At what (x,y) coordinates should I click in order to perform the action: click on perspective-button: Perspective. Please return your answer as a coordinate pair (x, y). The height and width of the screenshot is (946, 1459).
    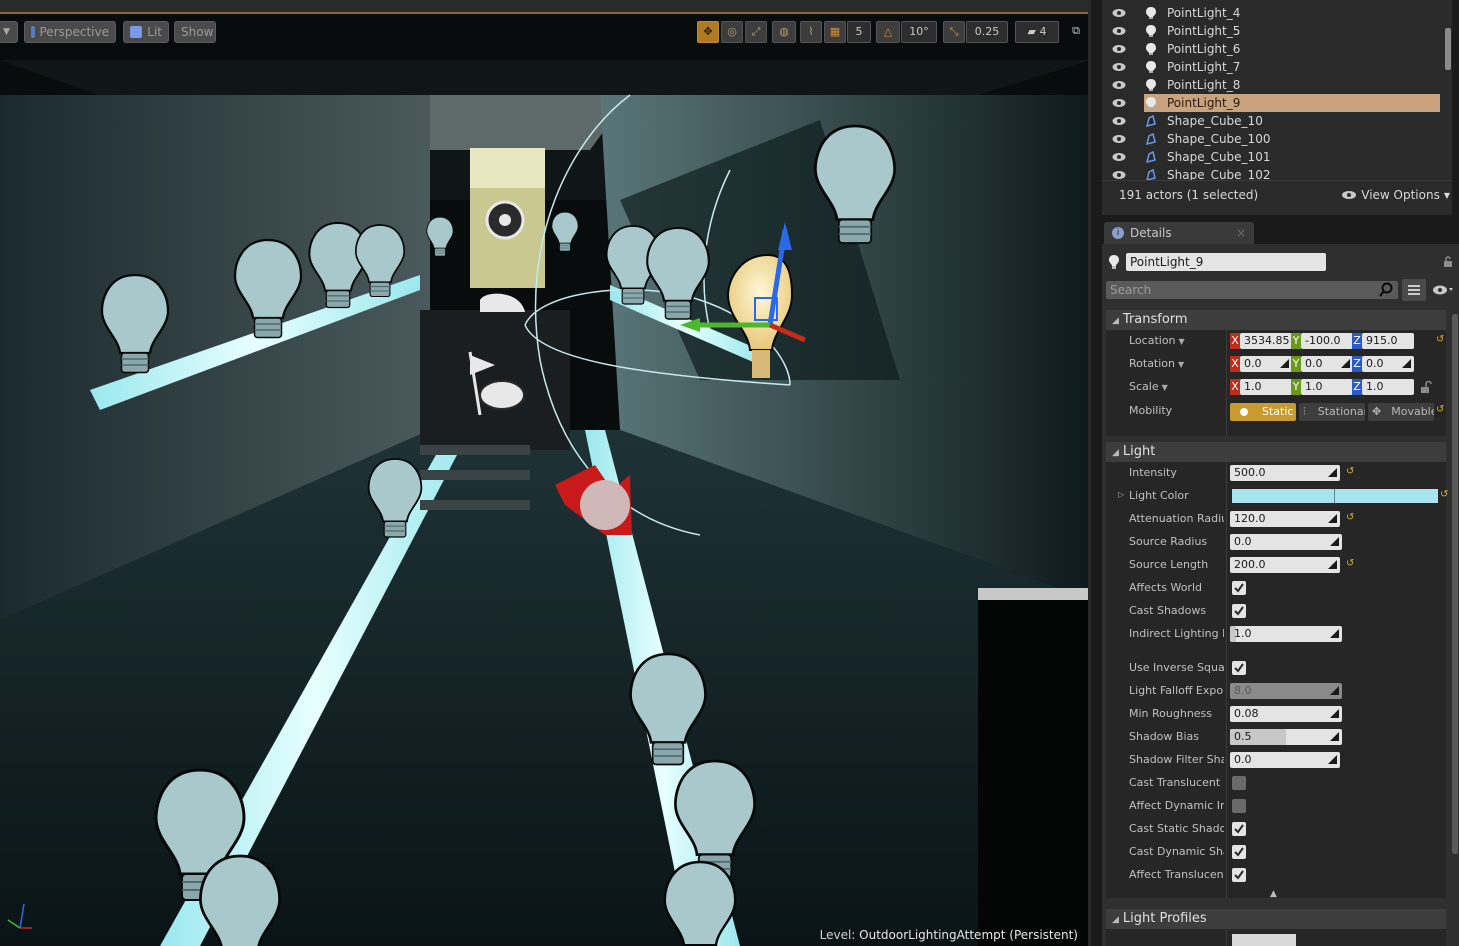
    Looking at the image, I should click on (70, 32).